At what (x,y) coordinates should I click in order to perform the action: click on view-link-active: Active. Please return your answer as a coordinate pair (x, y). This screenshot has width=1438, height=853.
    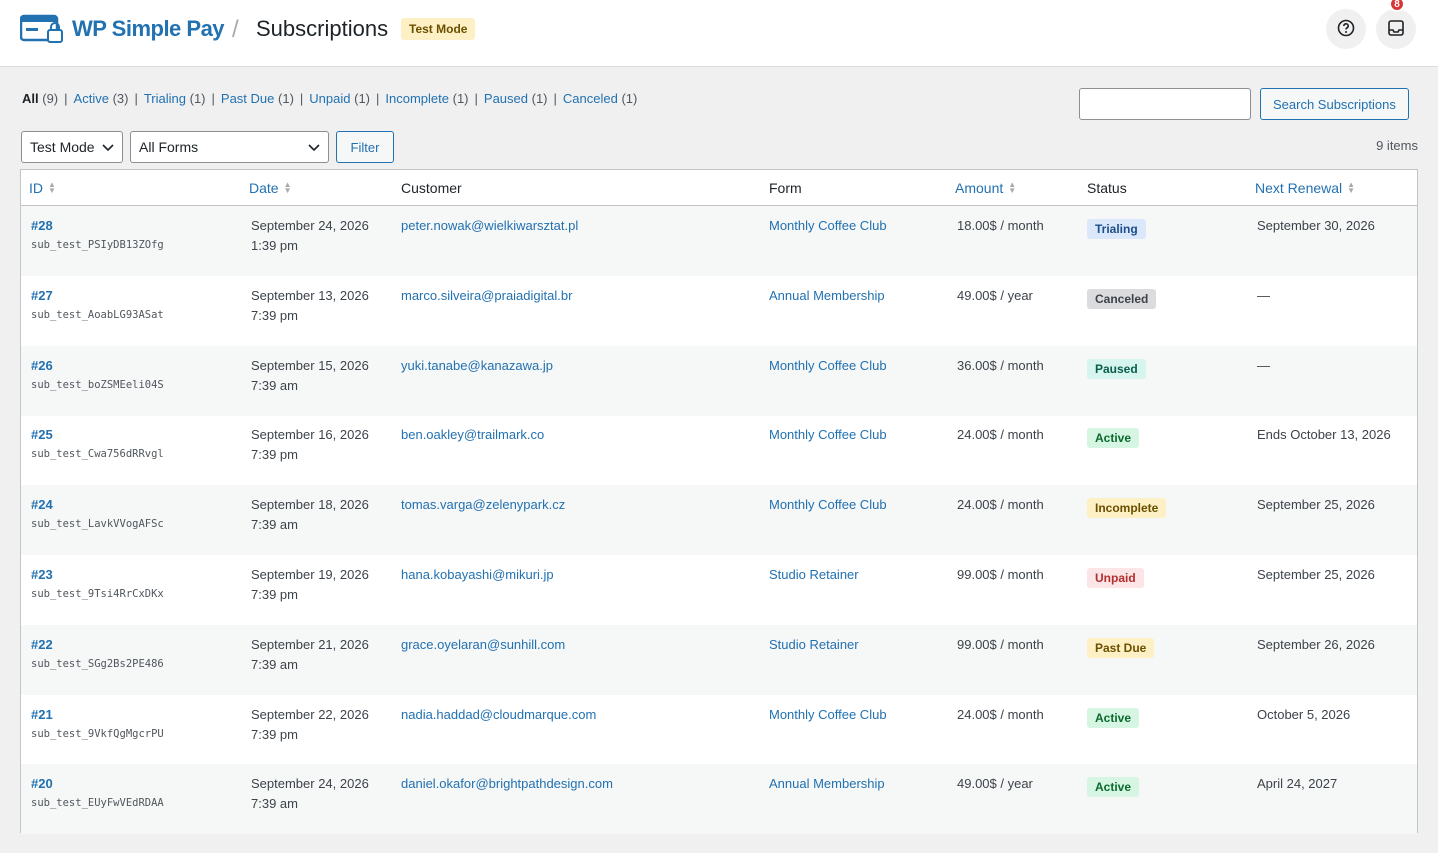
    Looking at the image, I should click on (91, 98).